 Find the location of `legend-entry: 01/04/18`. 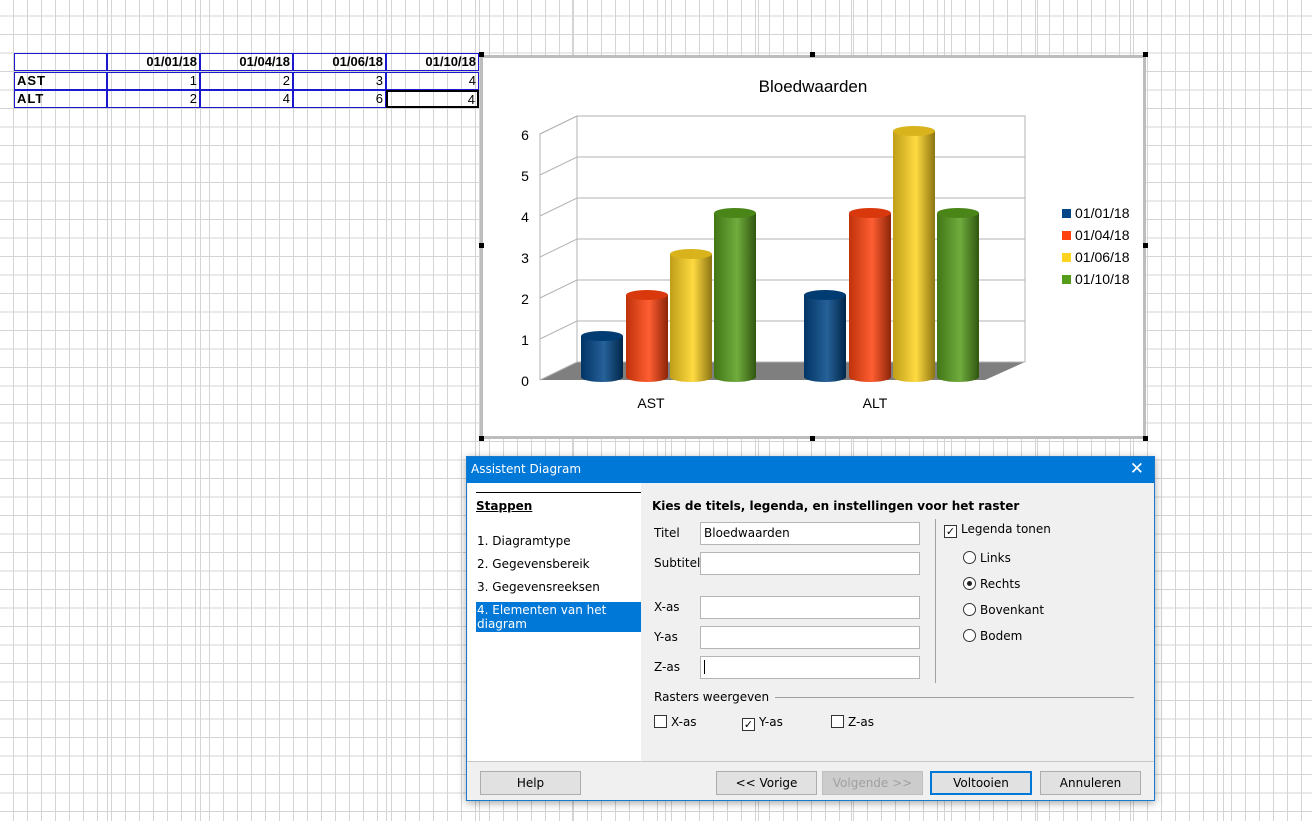

legend-entry: 01/04/18 is located at coordinates (1102, 235).